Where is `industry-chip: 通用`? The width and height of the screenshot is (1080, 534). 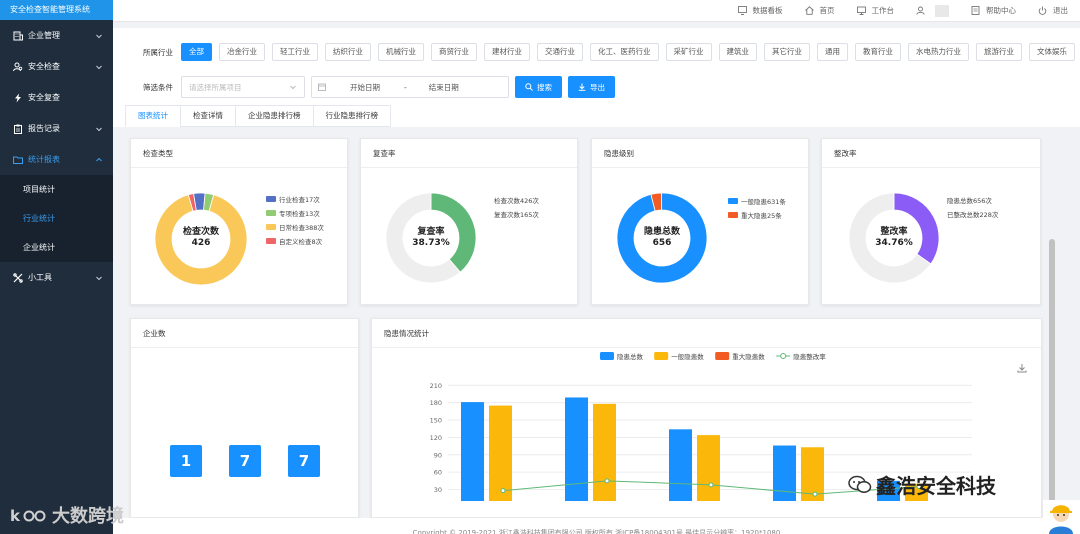 industry-chip: 通用 is located at coordinates (832, 52).